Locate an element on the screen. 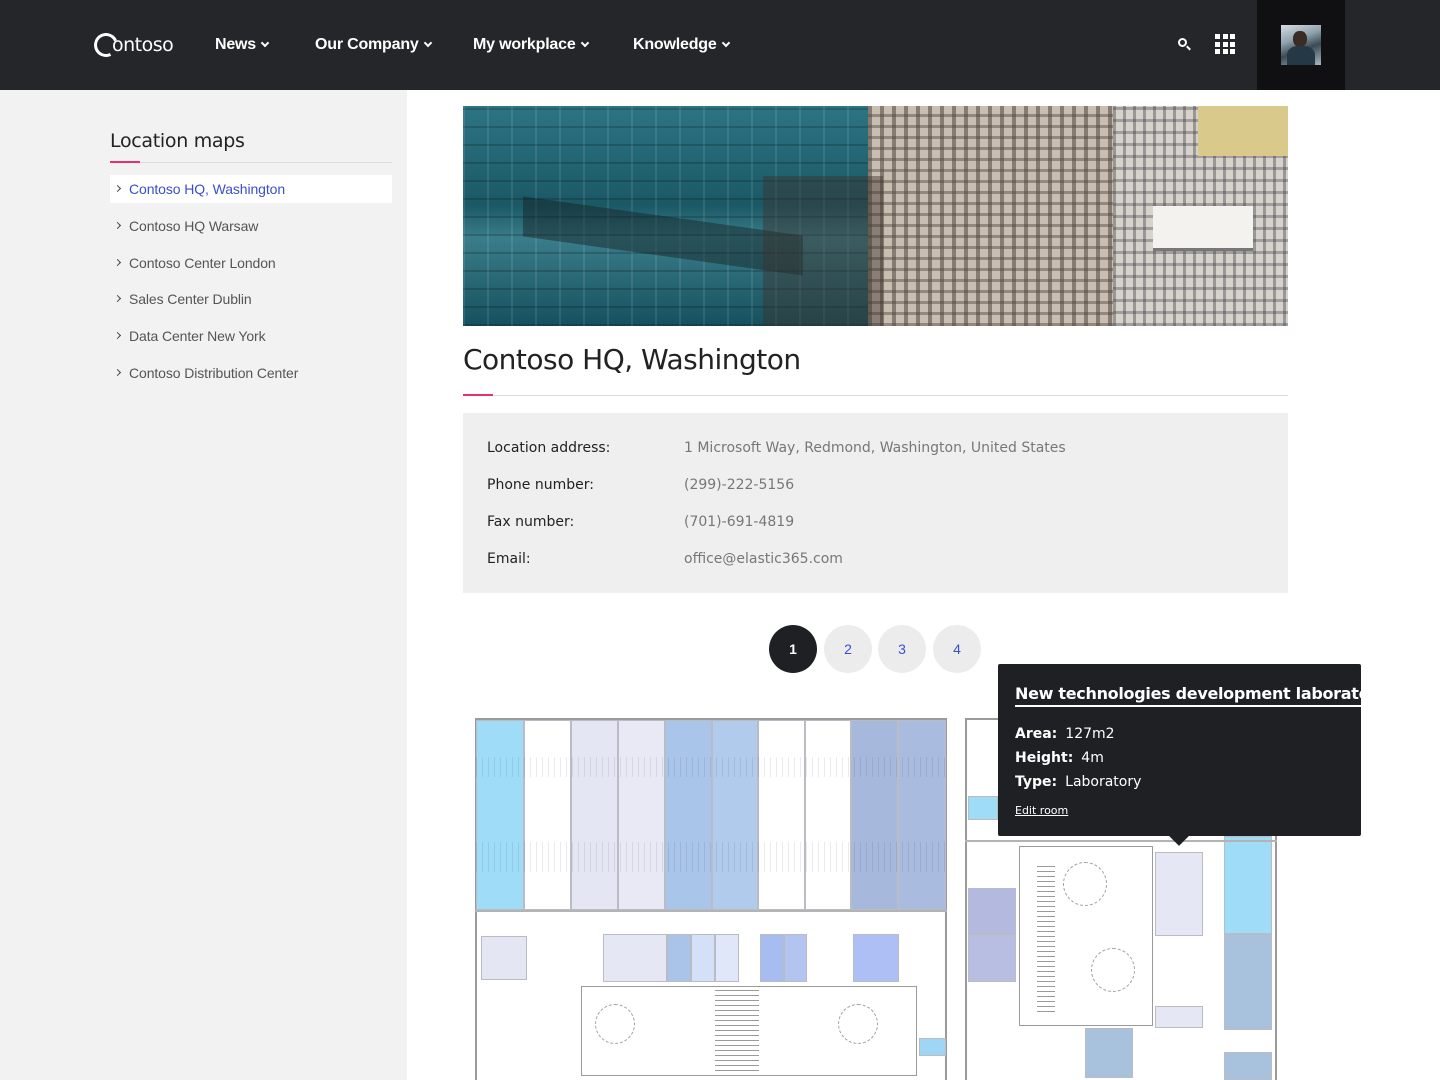 The image size is (1440, 1080). floor-page-1-button: 1 is located at coordinates (793, 649).